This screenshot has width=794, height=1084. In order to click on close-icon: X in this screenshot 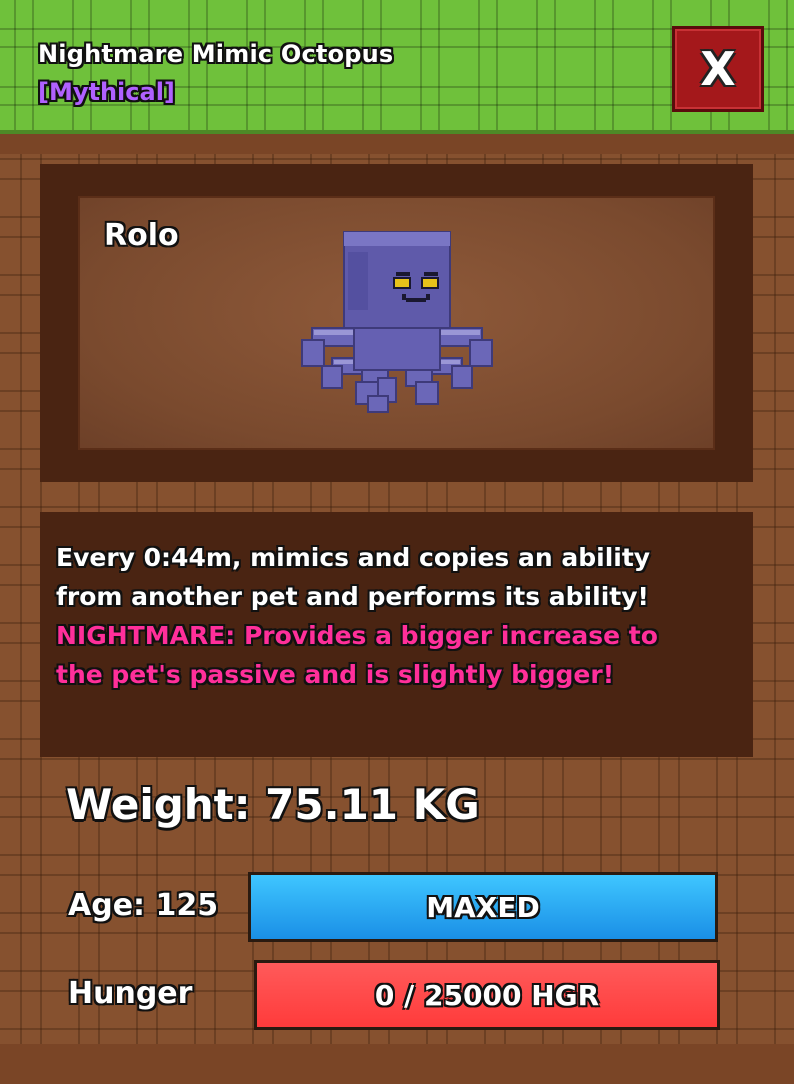, I will do `click(718, 69)`.